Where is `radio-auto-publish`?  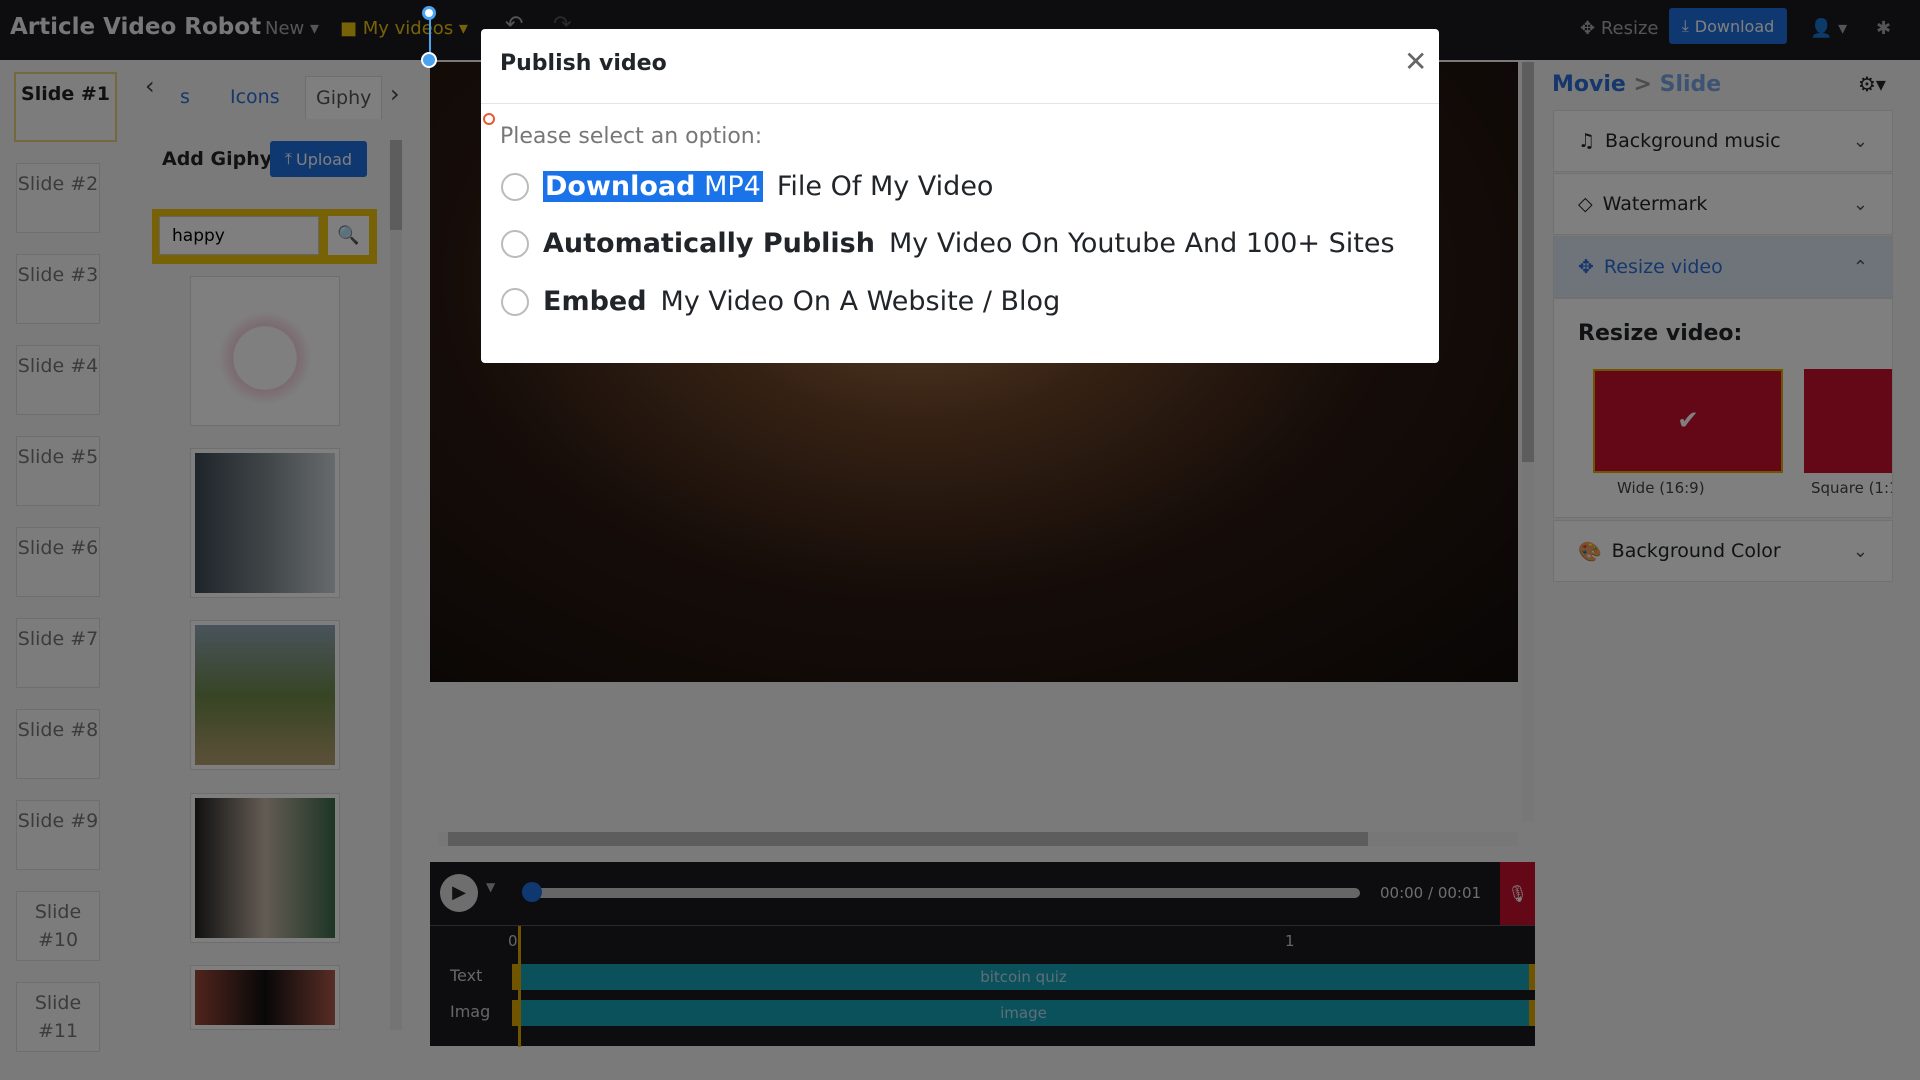
radio-auto-publish is located at coordinates (515, 243).